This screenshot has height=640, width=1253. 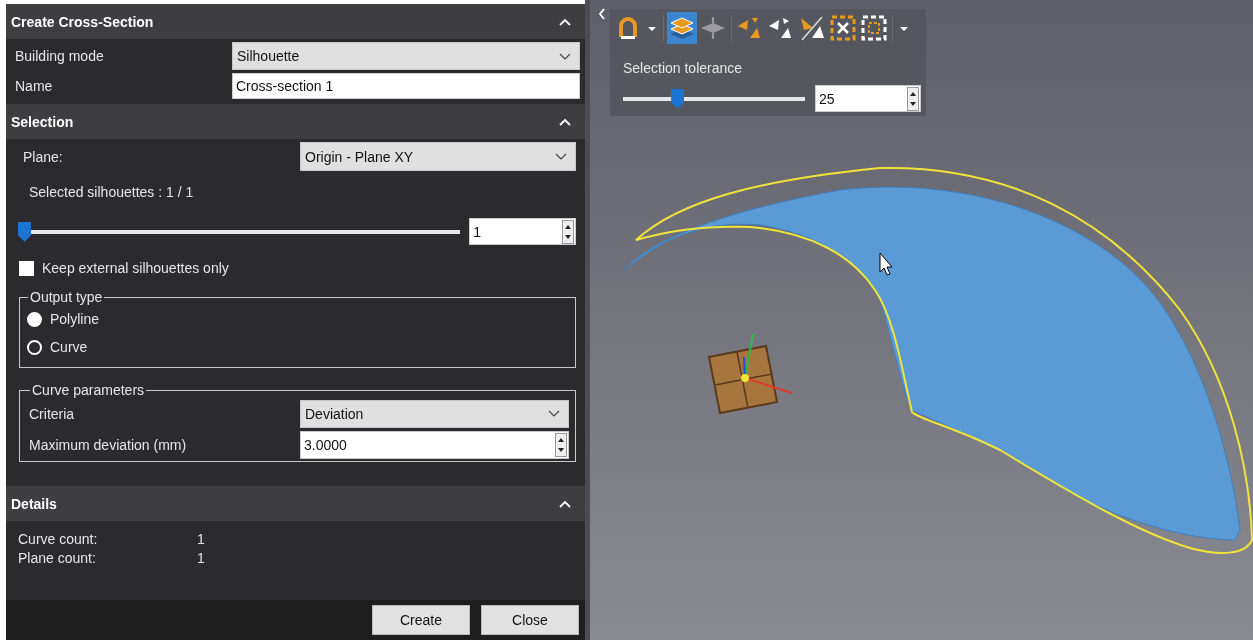 What do you see at coordinates (868, 98) in the screenshot?
I see `tolerance-spinbox: 25` at bounding box center [868, 98].